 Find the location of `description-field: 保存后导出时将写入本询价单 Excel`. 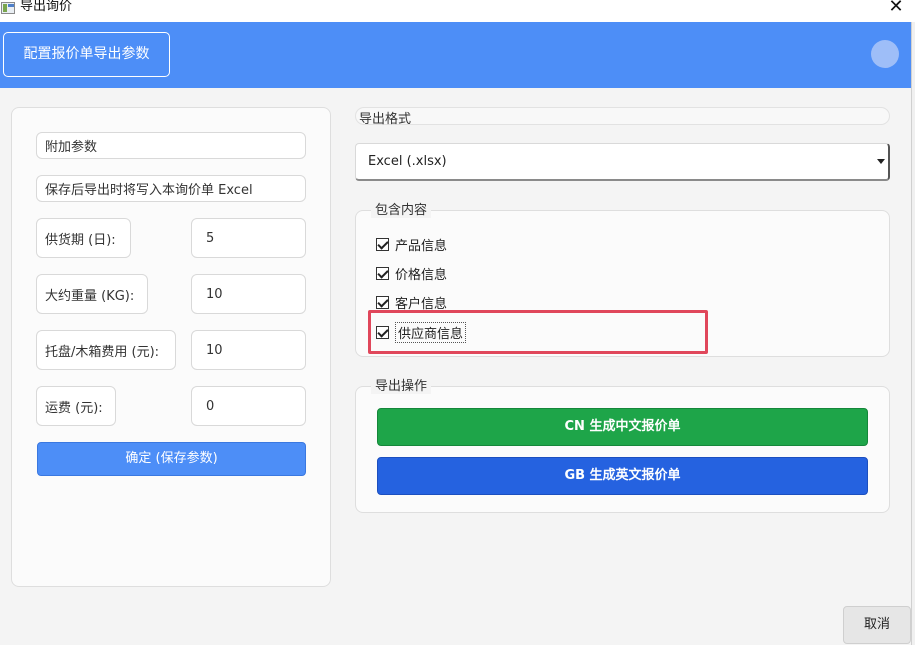

description-field: 保存后导出时将写入本询价单 Excel is located at coordinates (171, 188).